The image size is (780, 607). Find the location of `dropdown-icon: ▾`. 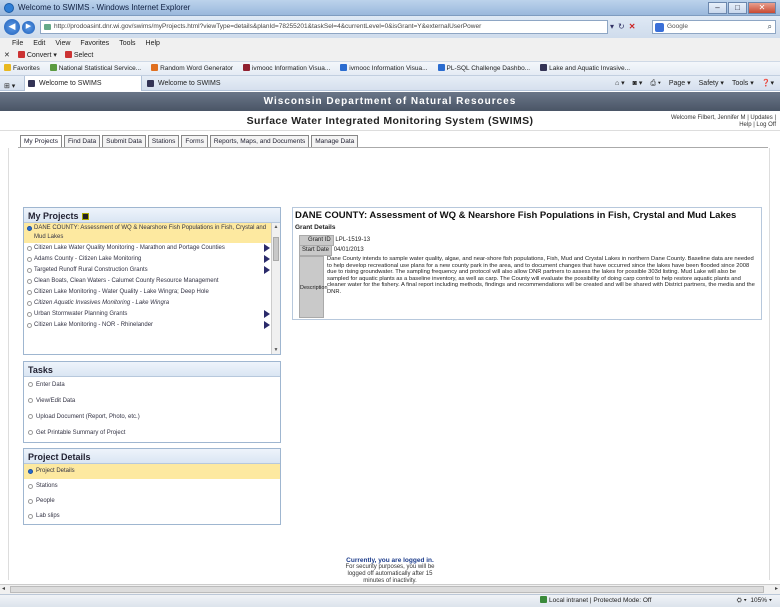

dropdown-icon: ▾ is located at coordinates (612, 27).